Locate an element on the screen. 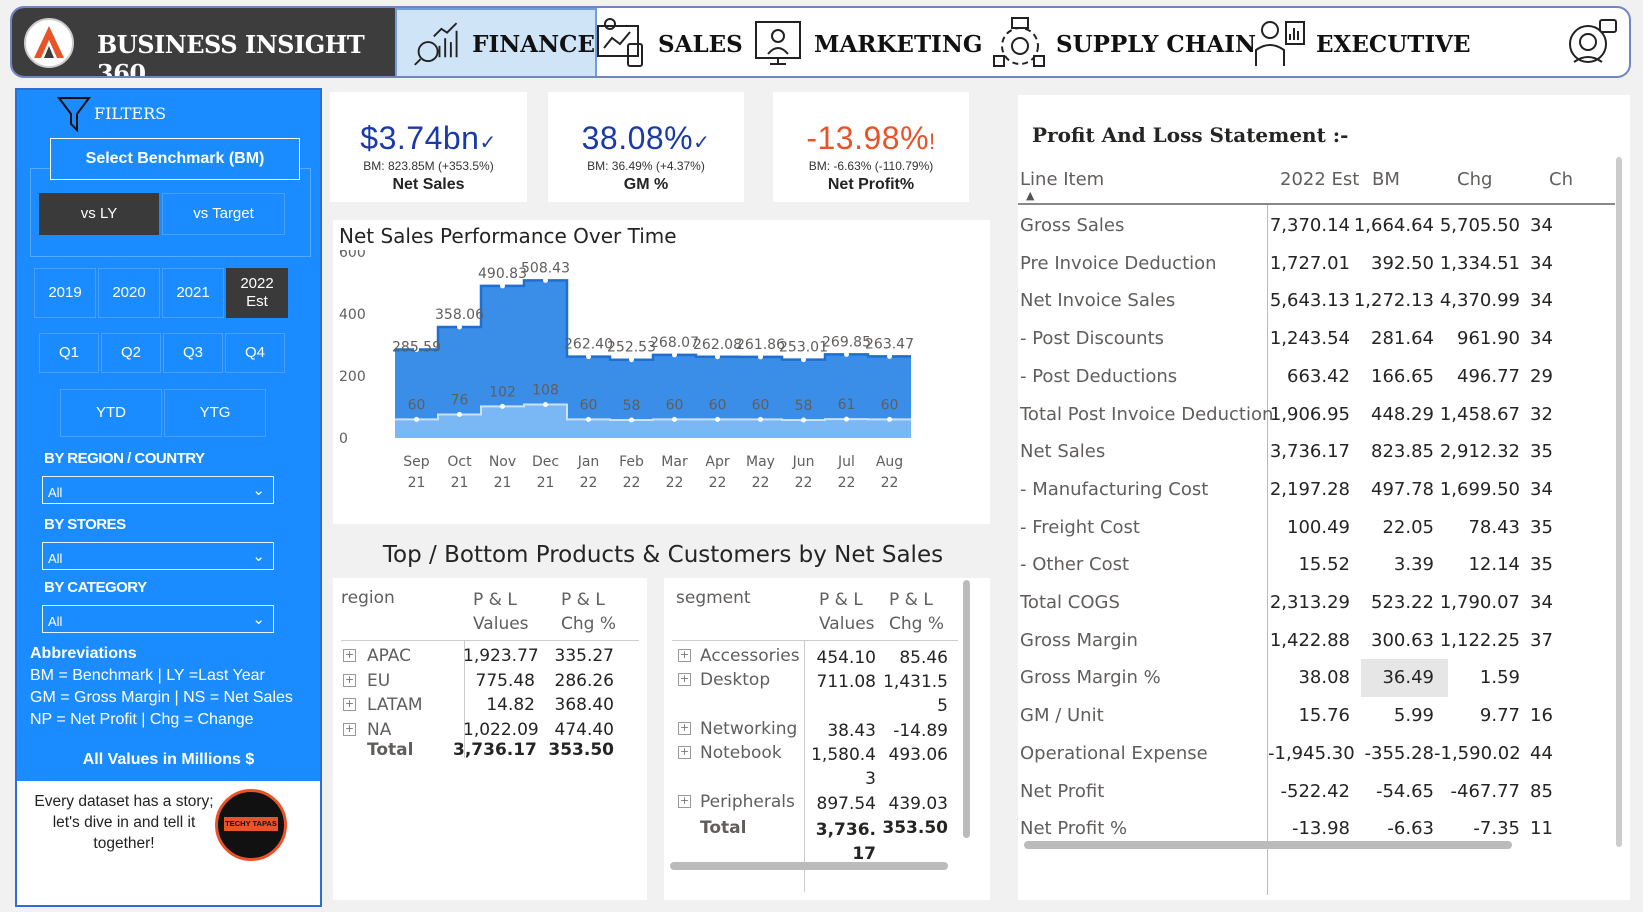 The height and width of the screenshot is (912, 1643). pnl-row: - Other Cost 15.52 3.39 12.14 35 is located at coordinates (1318, 565).